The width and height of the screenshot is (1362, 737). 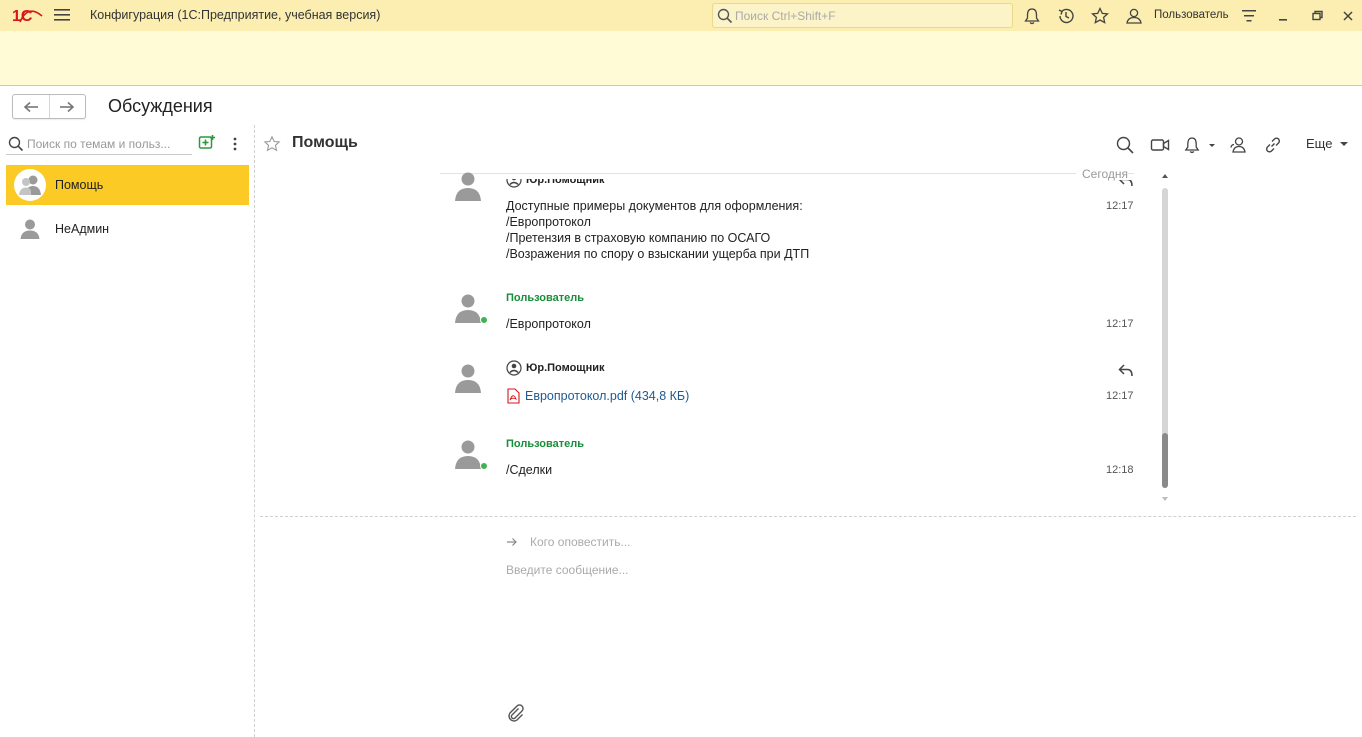 What do you see at coordinates (1238, 145) in the screenshot?
I see `members-icon` at bounding box center [1238, 145].